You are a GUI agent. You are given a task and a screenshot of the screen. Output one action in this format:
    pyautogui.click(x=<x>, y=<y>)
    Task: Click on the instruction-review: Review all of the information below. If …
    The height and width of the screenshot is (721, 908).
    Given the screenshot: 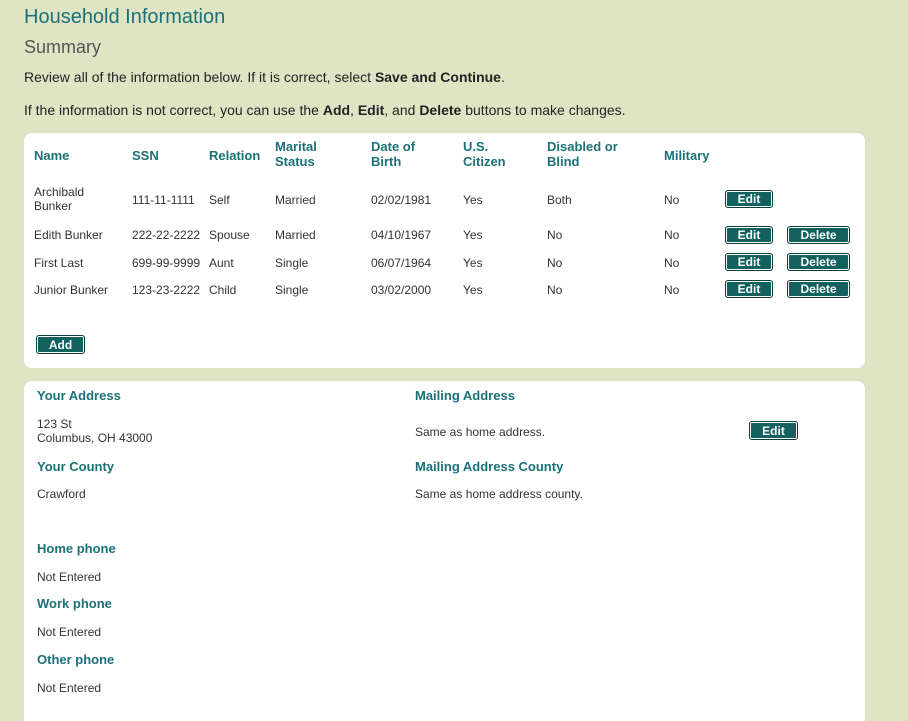 What is the action you would take?
    pyautogui.click(x=264, y=77)
    